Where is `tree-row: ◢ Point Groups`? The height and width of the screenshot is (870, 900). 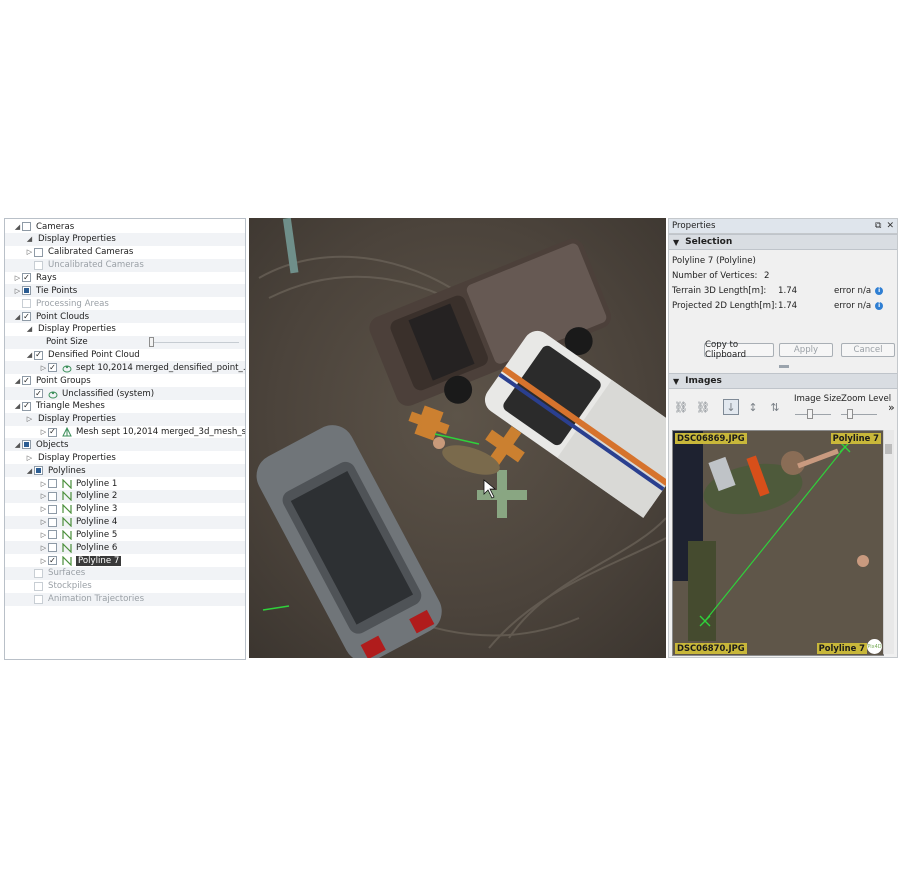
tree-row: ◢ Point Groups is located at coordinates (125, 380).